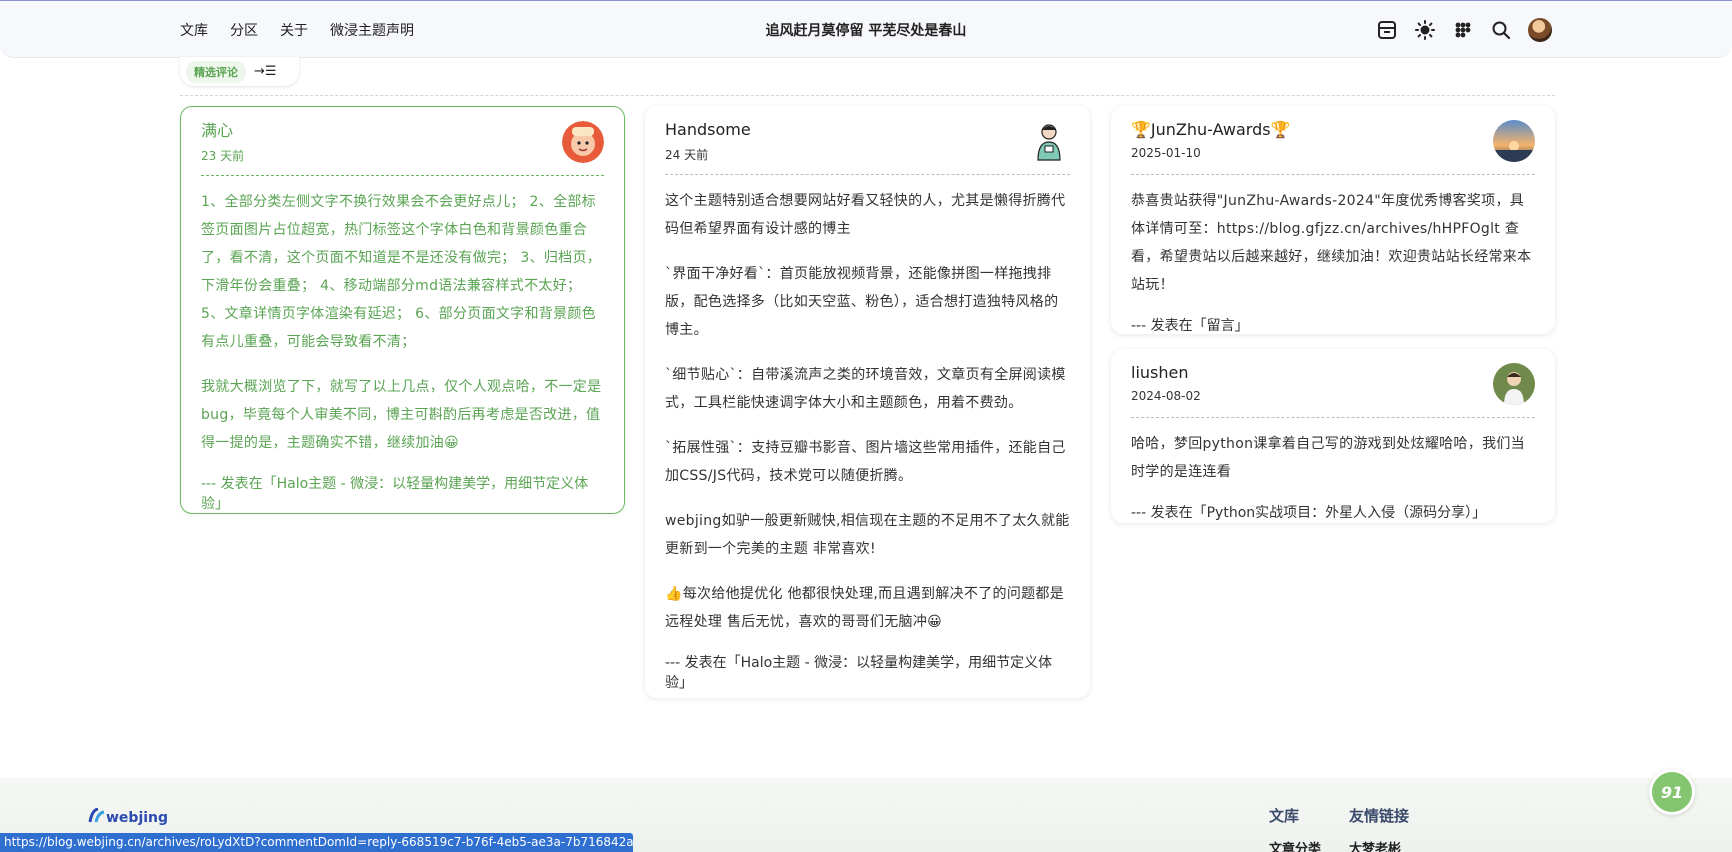 This screenshot has height=852, width=1732. What do you see at coordinates (1333, 147) in the screenshot?
I see `comment-header: 🏆JunZhu-Awards🏆 2025-01-10` at bounding box center [1333, 147].